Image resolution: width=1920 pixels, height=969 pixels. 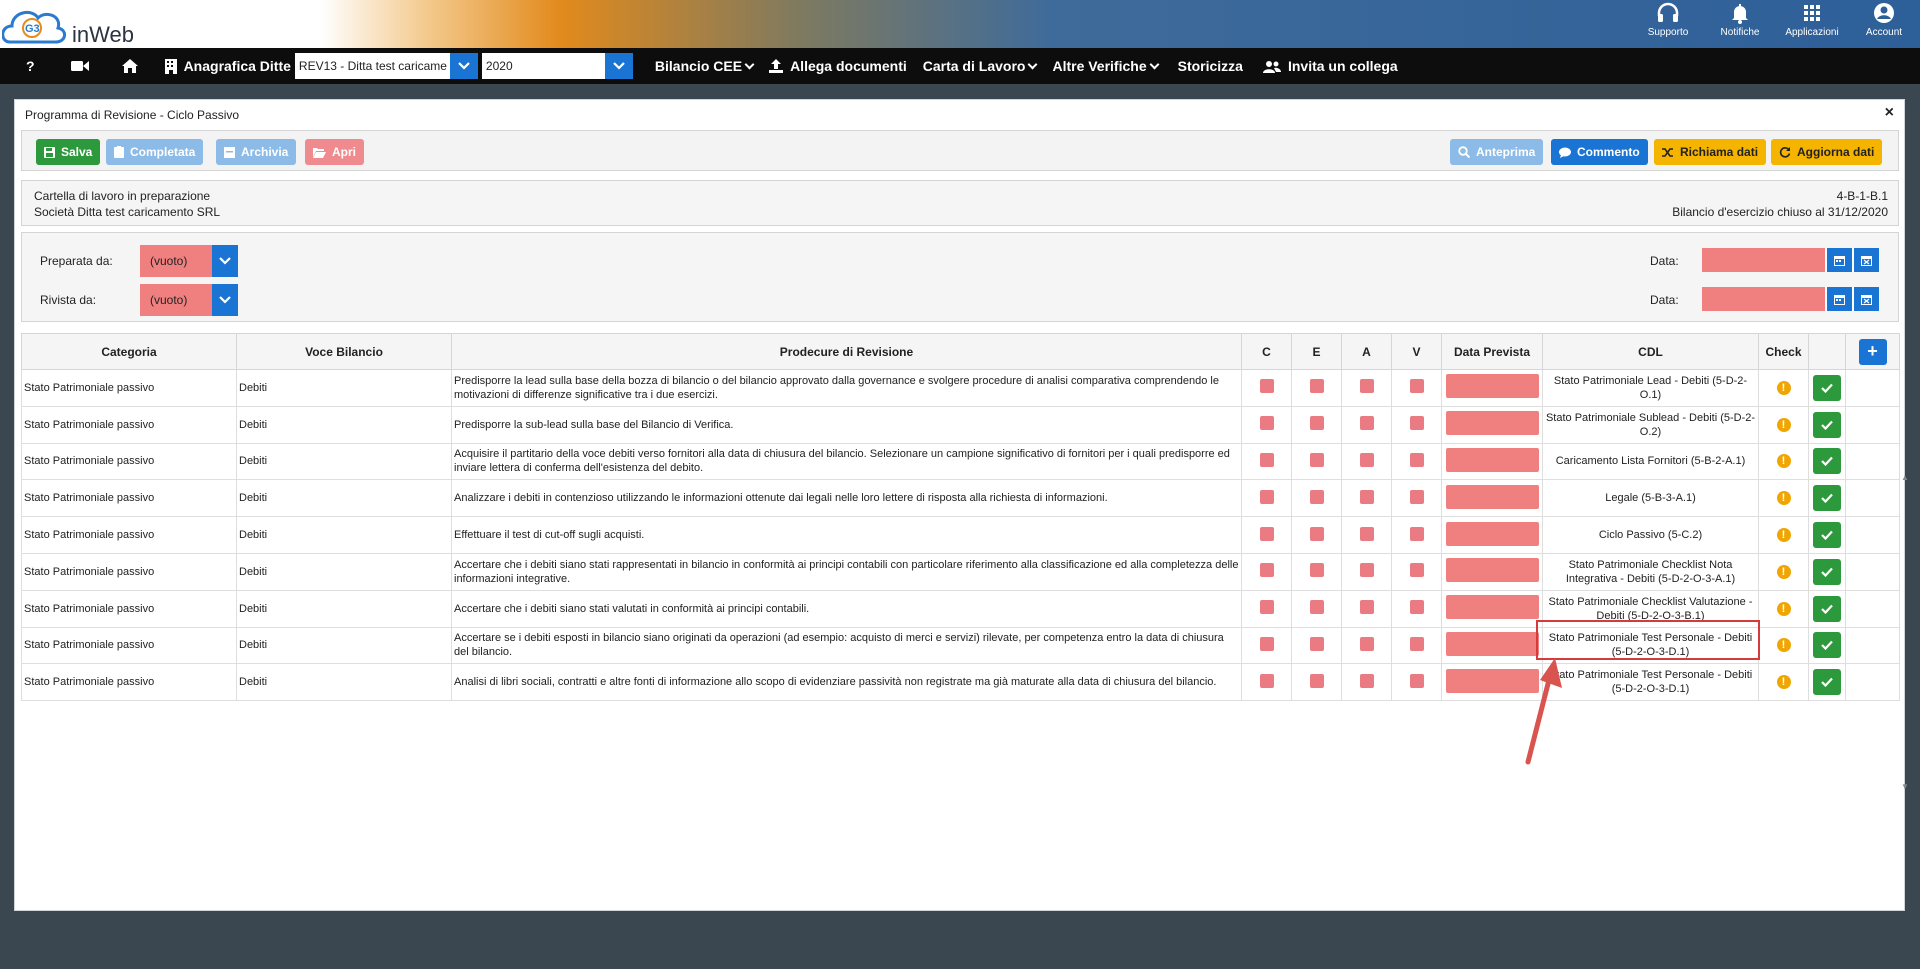 What do you see at coordinates (1783, 351) in the screenshot?
I see `col-check: Check` at bounding box center [1783, 351].